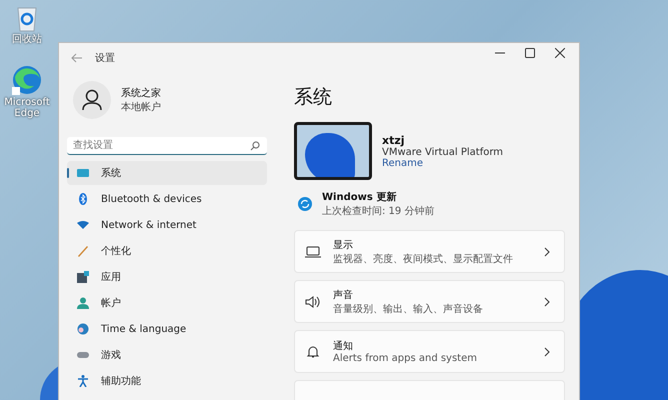  What do you see at coordinates (313, 301) in the screenshot?
I see `speaker-icon` at bounding box center [313, 301].